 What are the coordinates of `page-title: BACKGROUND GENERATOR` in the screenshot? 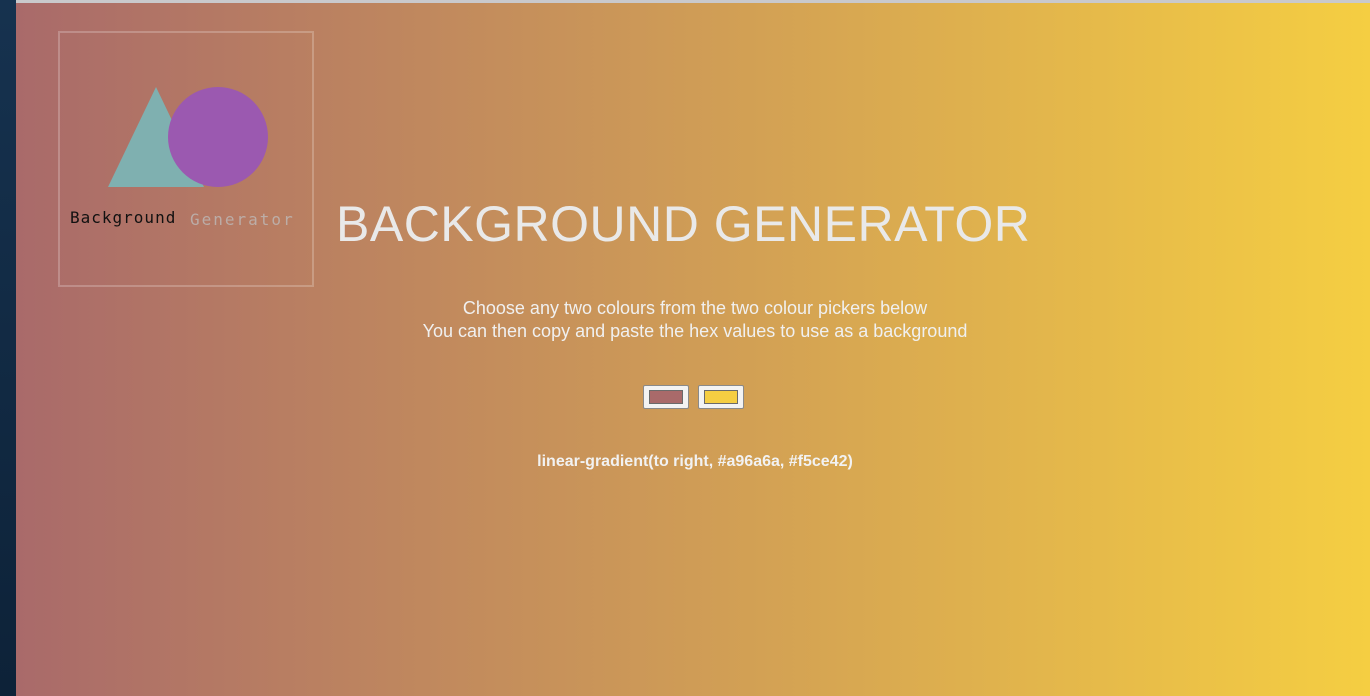 It's located at (683, 224).